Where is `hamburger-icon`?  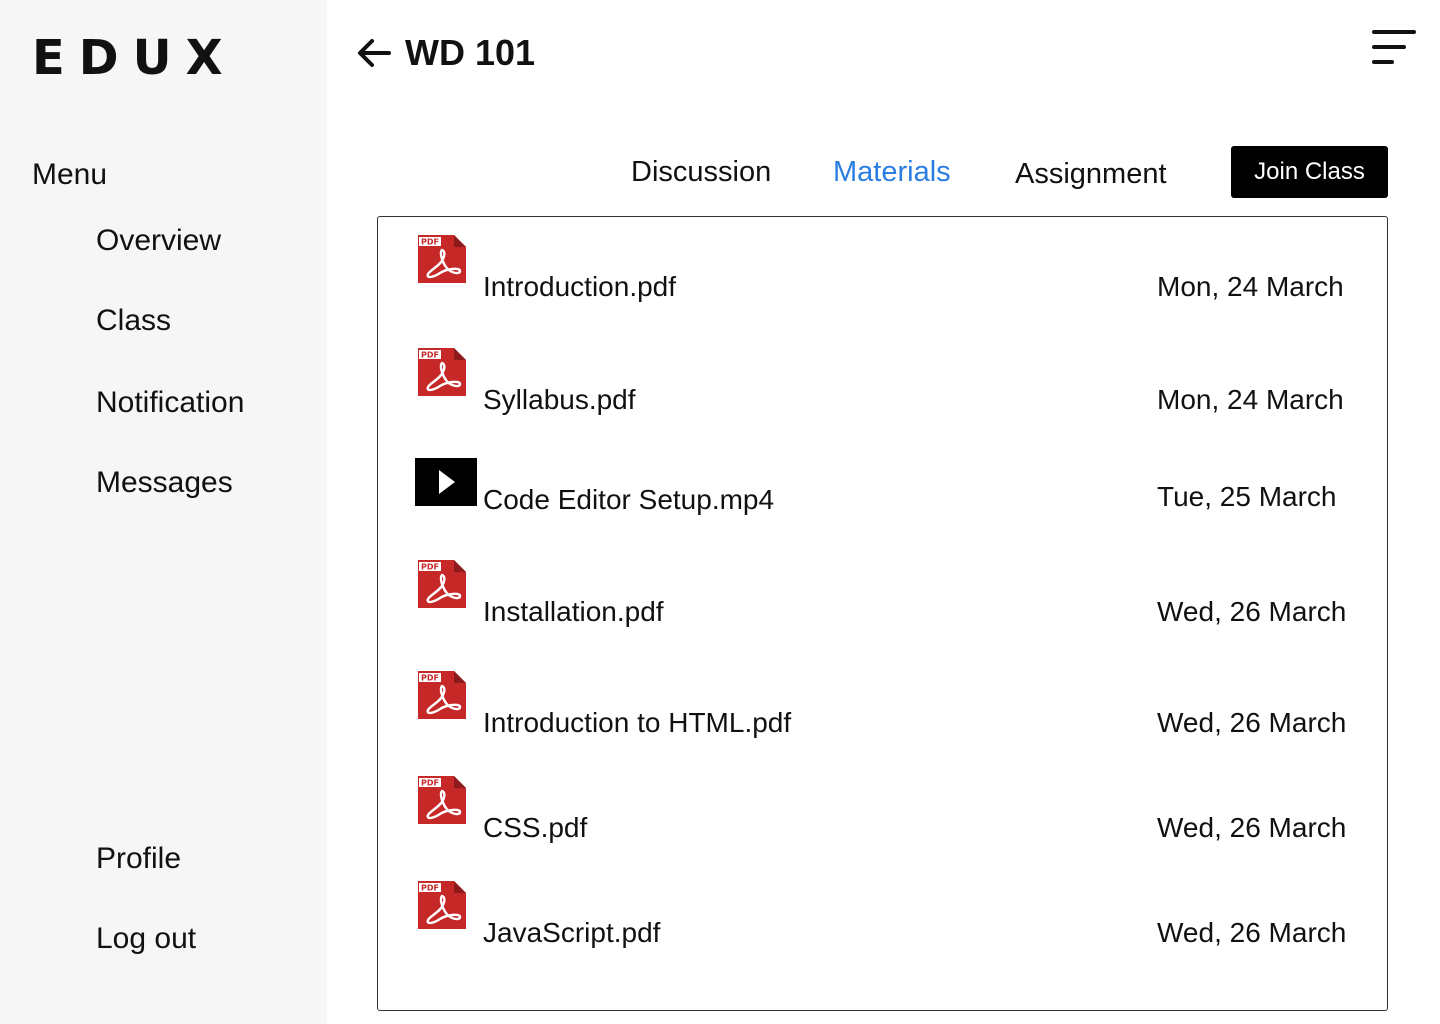
hamburger-icon is located at coordinates (1394, 48).